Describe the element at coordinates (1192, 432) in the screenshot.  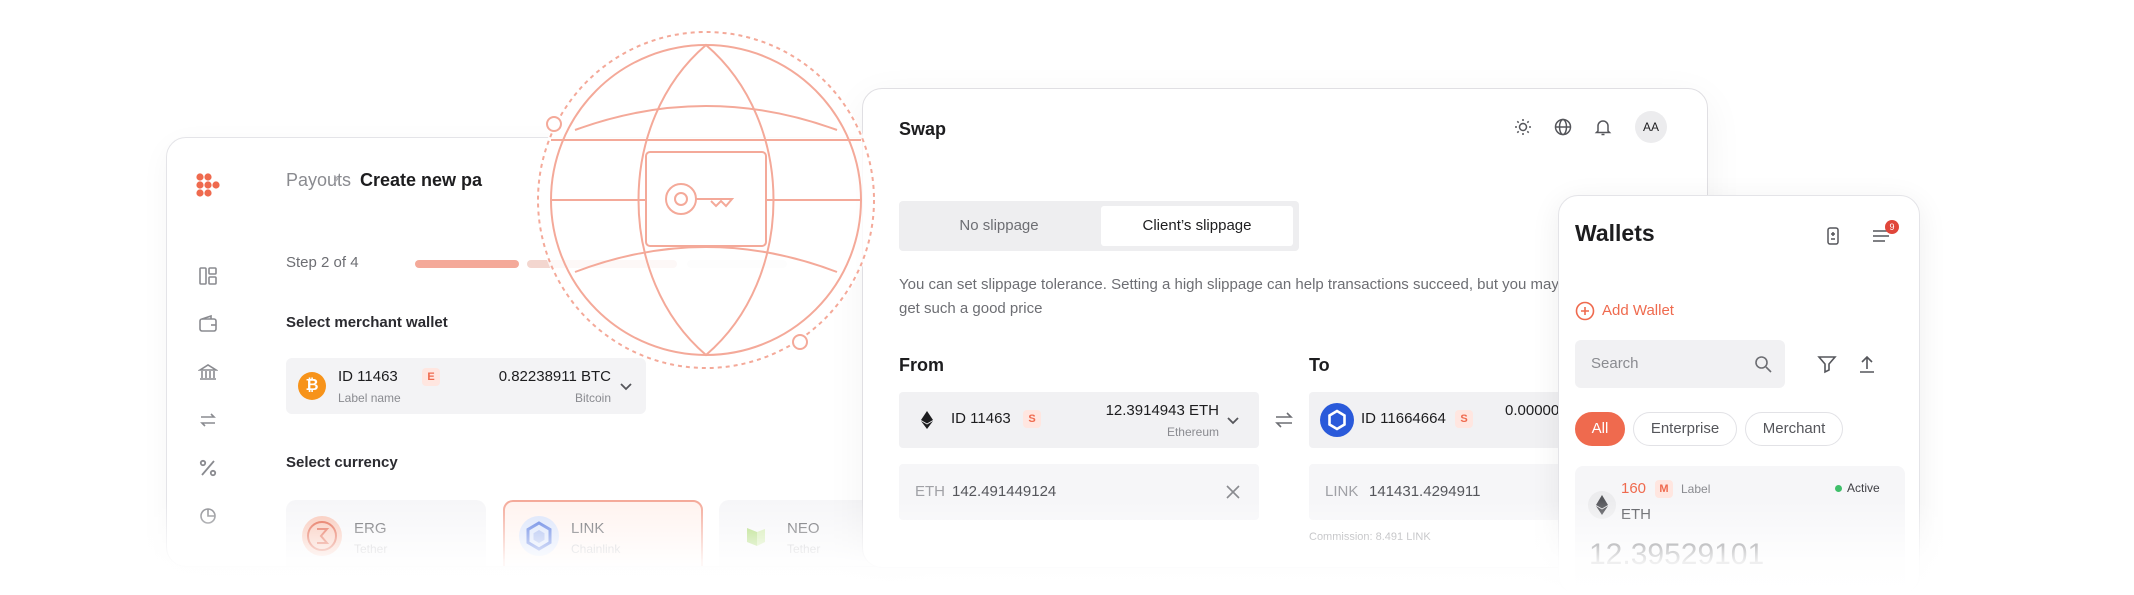
I see `from-wallet-network: Ethereum` at that location.